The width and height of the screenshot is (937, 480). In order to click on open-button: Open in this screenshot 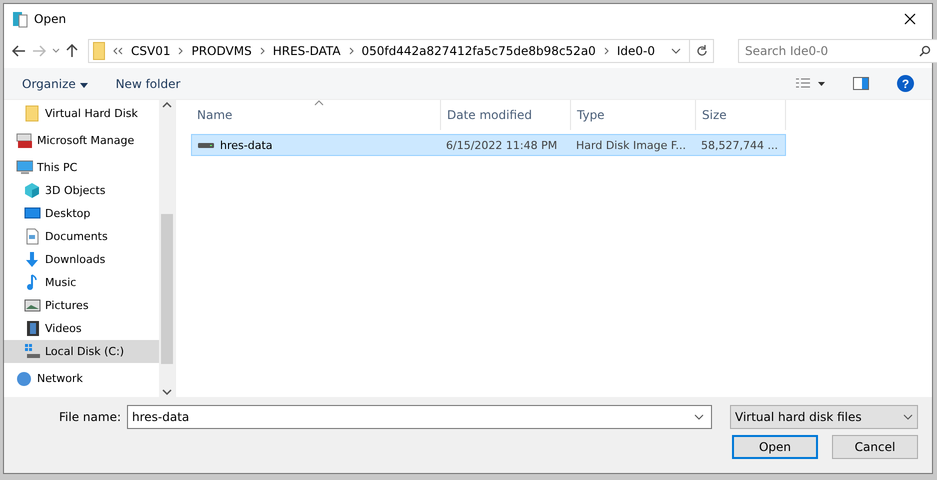, I will do `click(775, 447)`.